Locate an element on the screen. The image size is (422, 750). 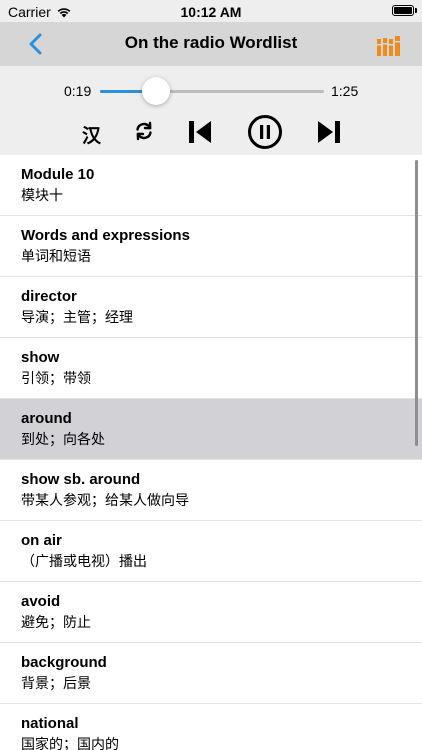
navigation-bar: On the radio Wordlist is located at coordinates (211, 44).